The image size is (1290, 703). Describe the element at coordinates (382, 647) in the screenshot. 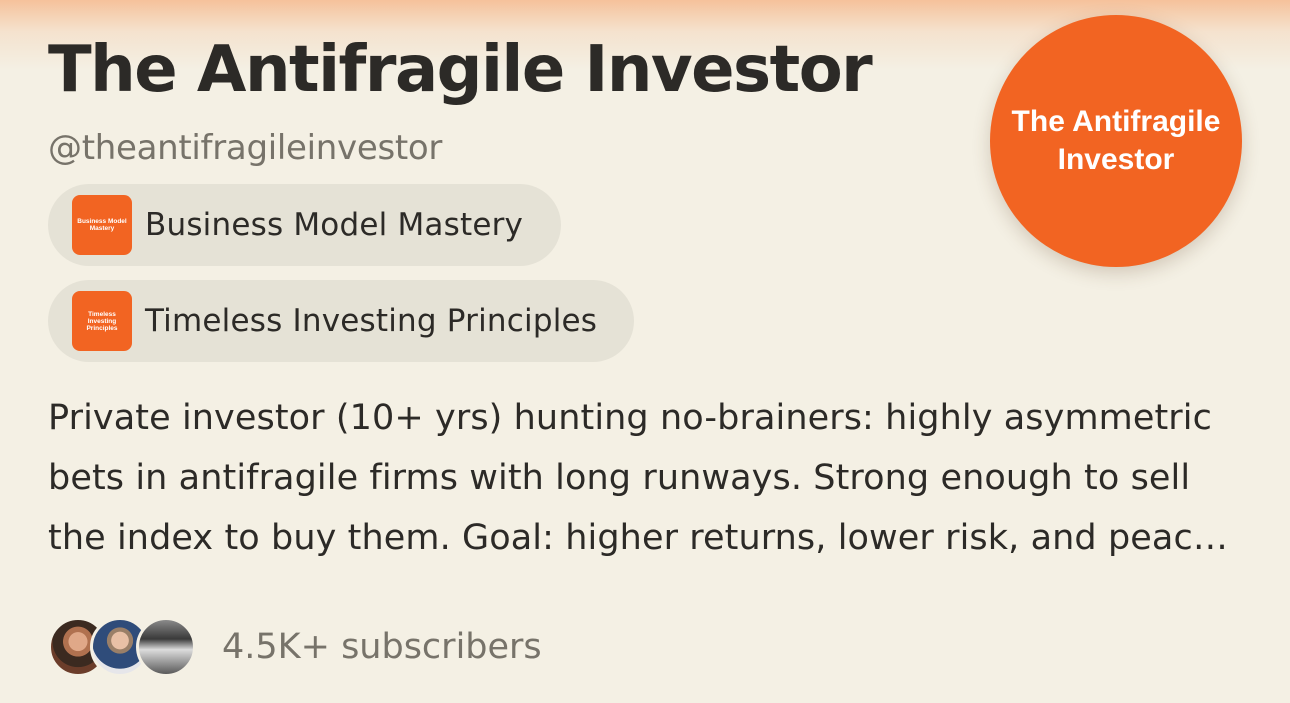

I see `subscriber-count: 4.5K+ subscribers` at that location.